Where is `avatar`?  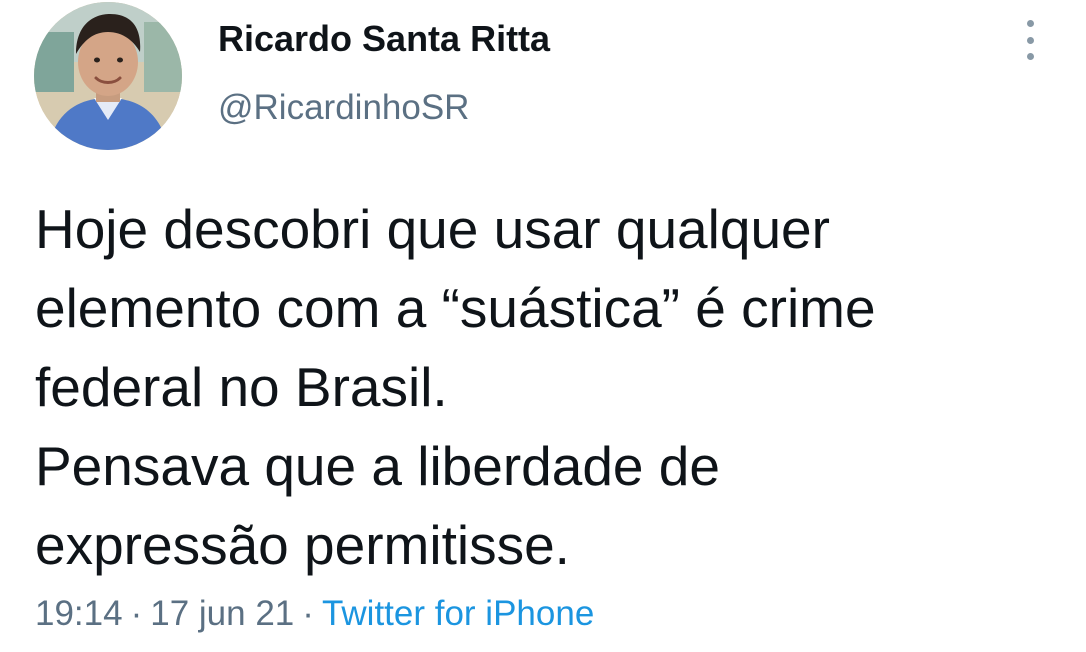
avatar is located at coordinates (108, 76).